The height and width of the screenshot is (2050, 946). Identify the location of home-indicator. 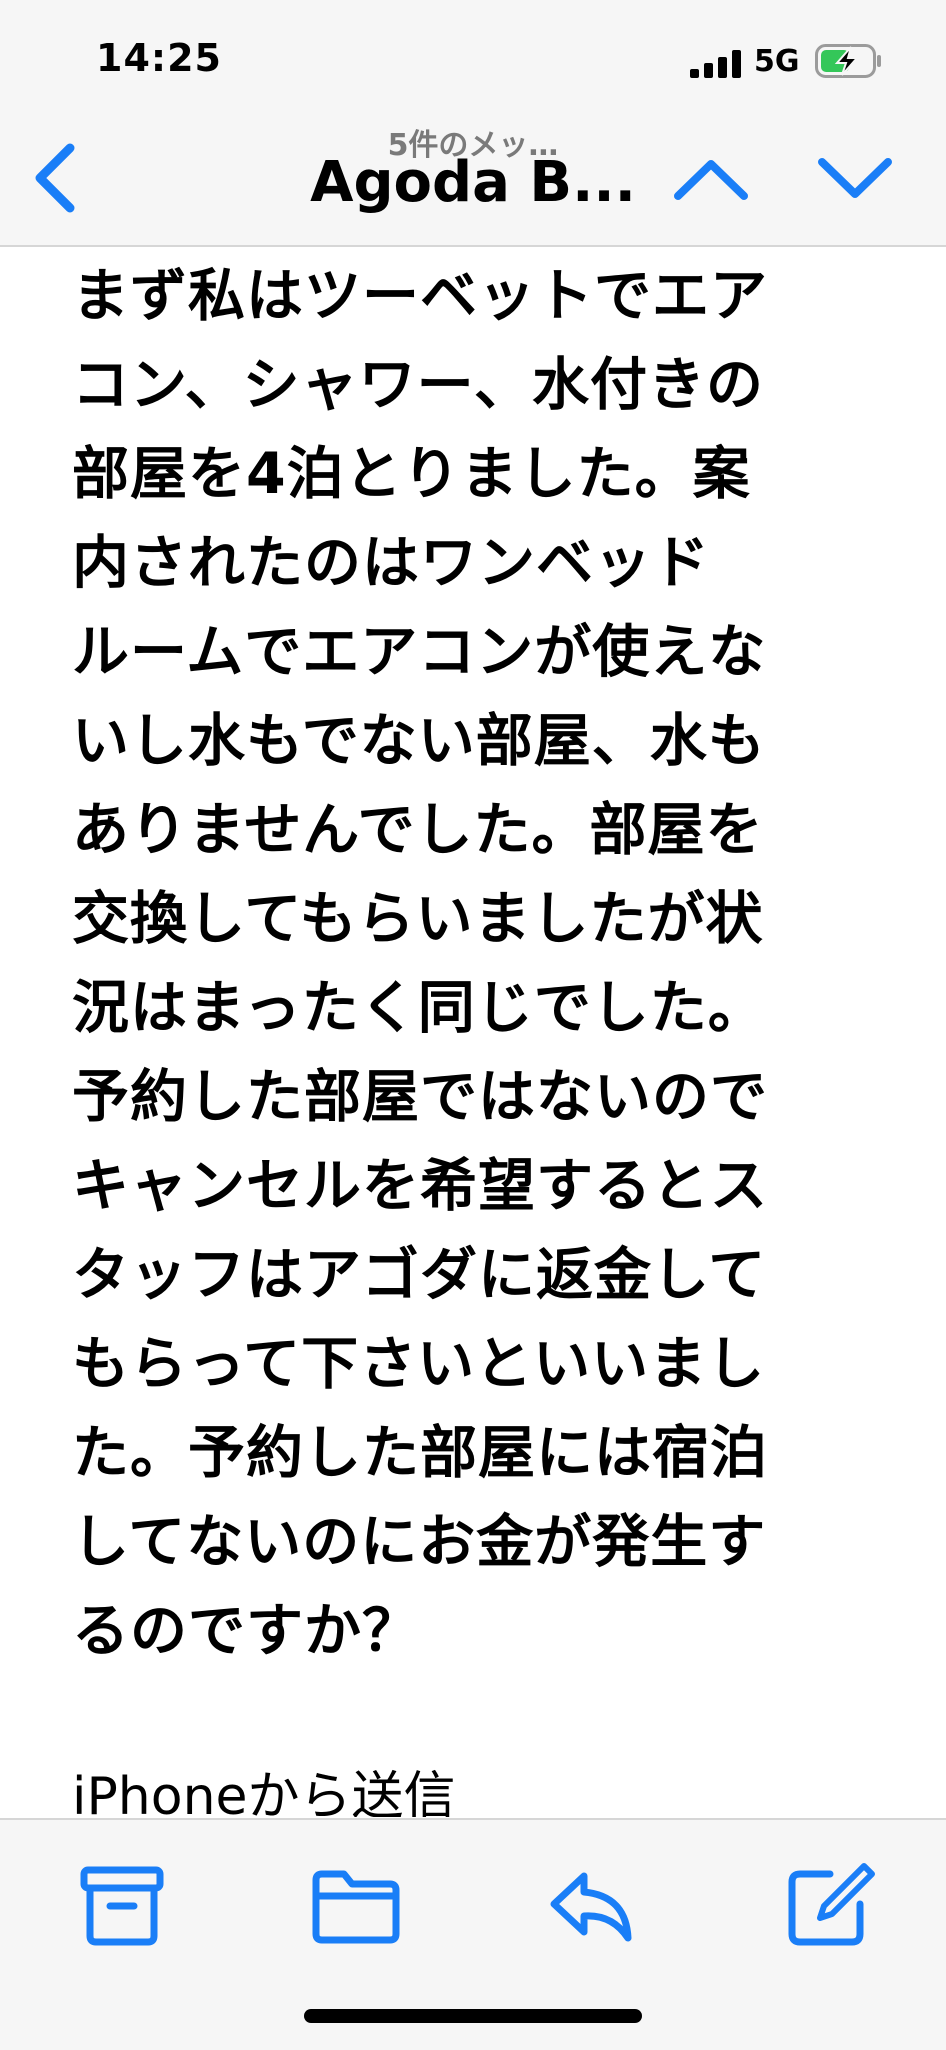
(473, 2016).